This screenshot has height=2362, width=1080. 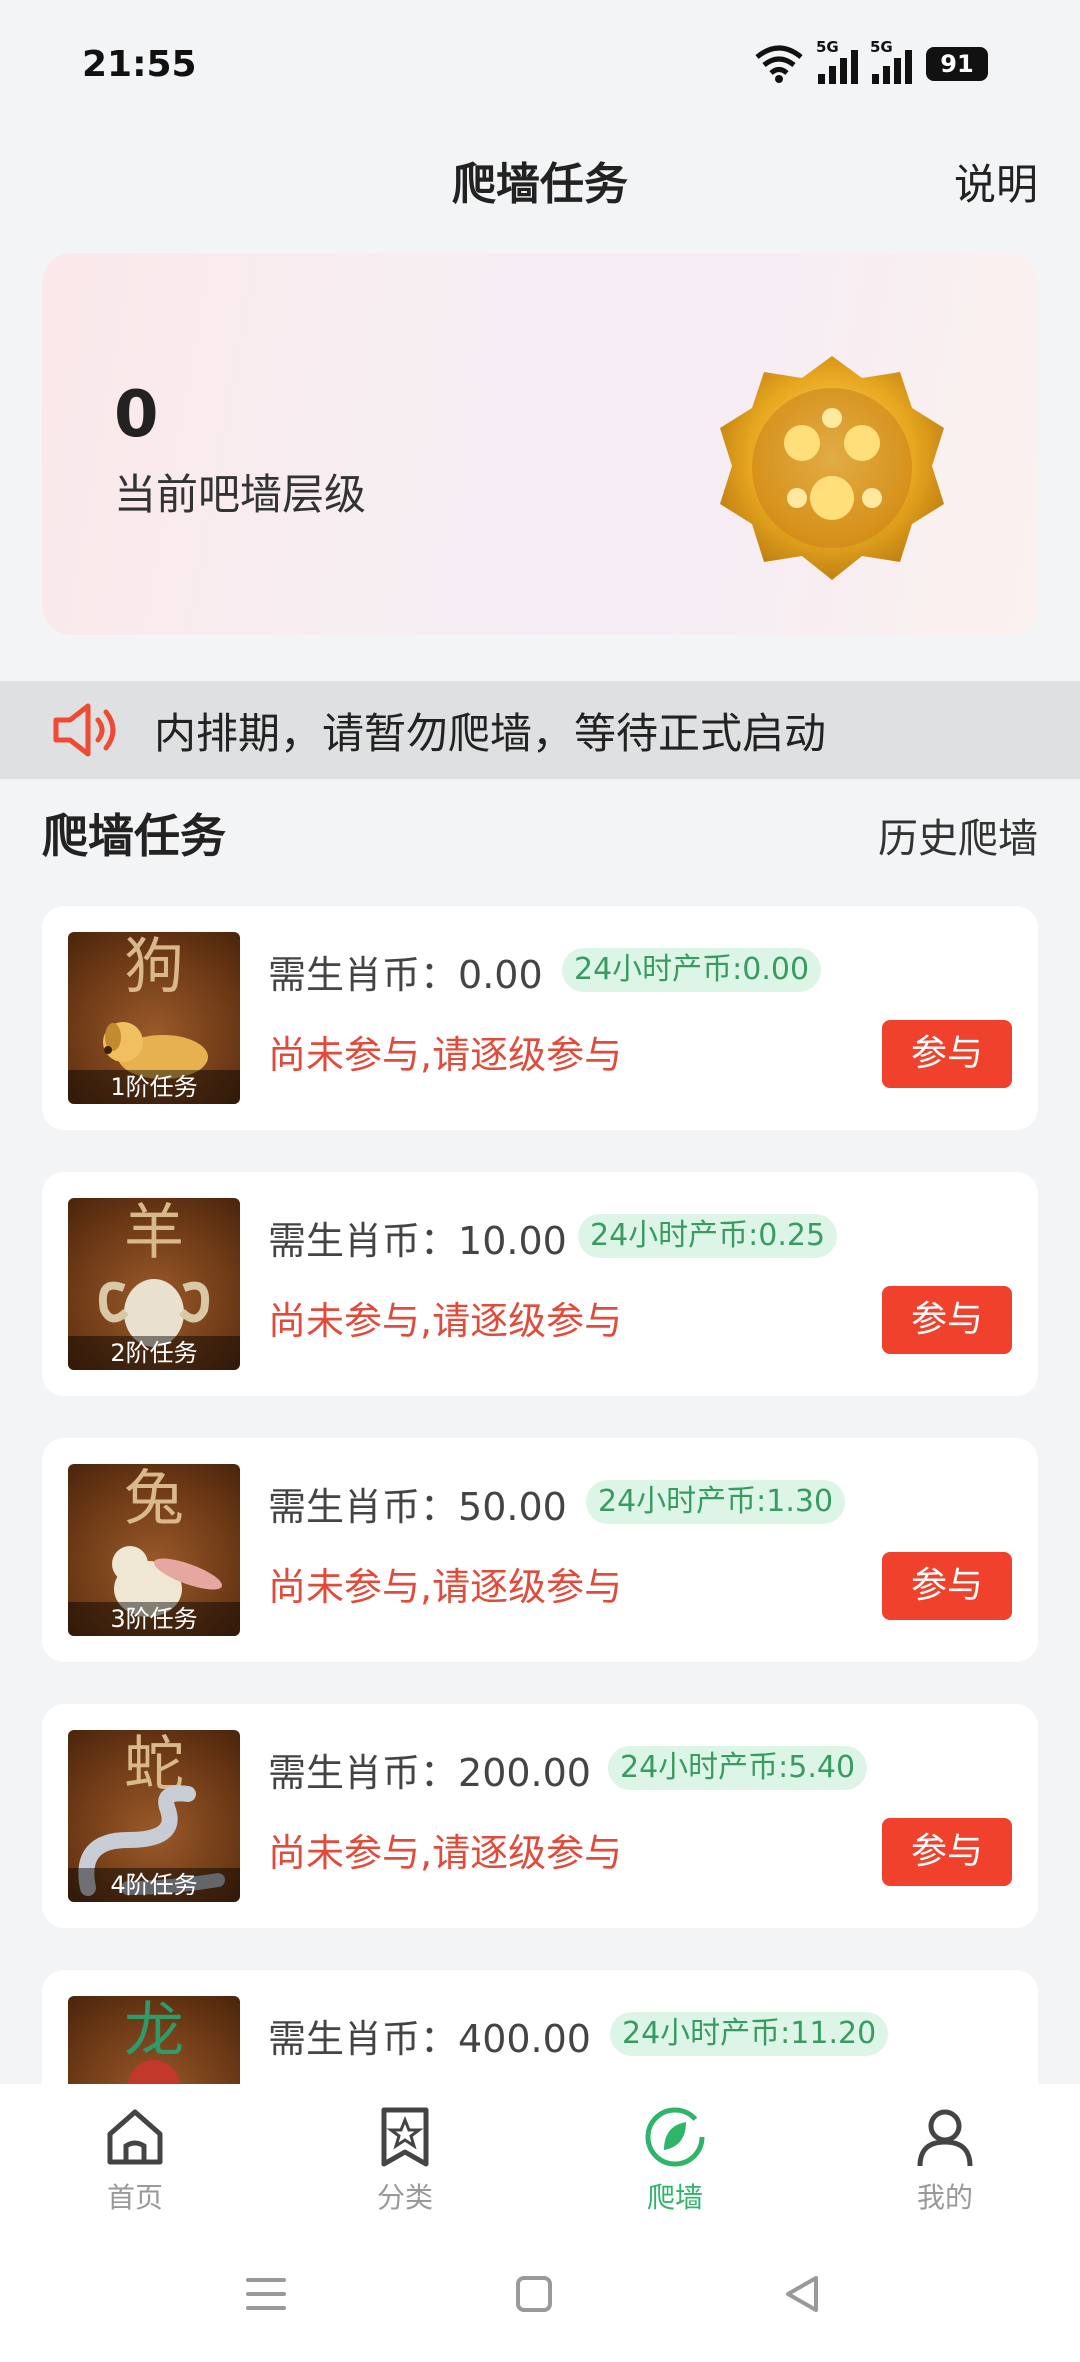 I want to click on page-title: 爬墙任务, so click(x=540, y=184).